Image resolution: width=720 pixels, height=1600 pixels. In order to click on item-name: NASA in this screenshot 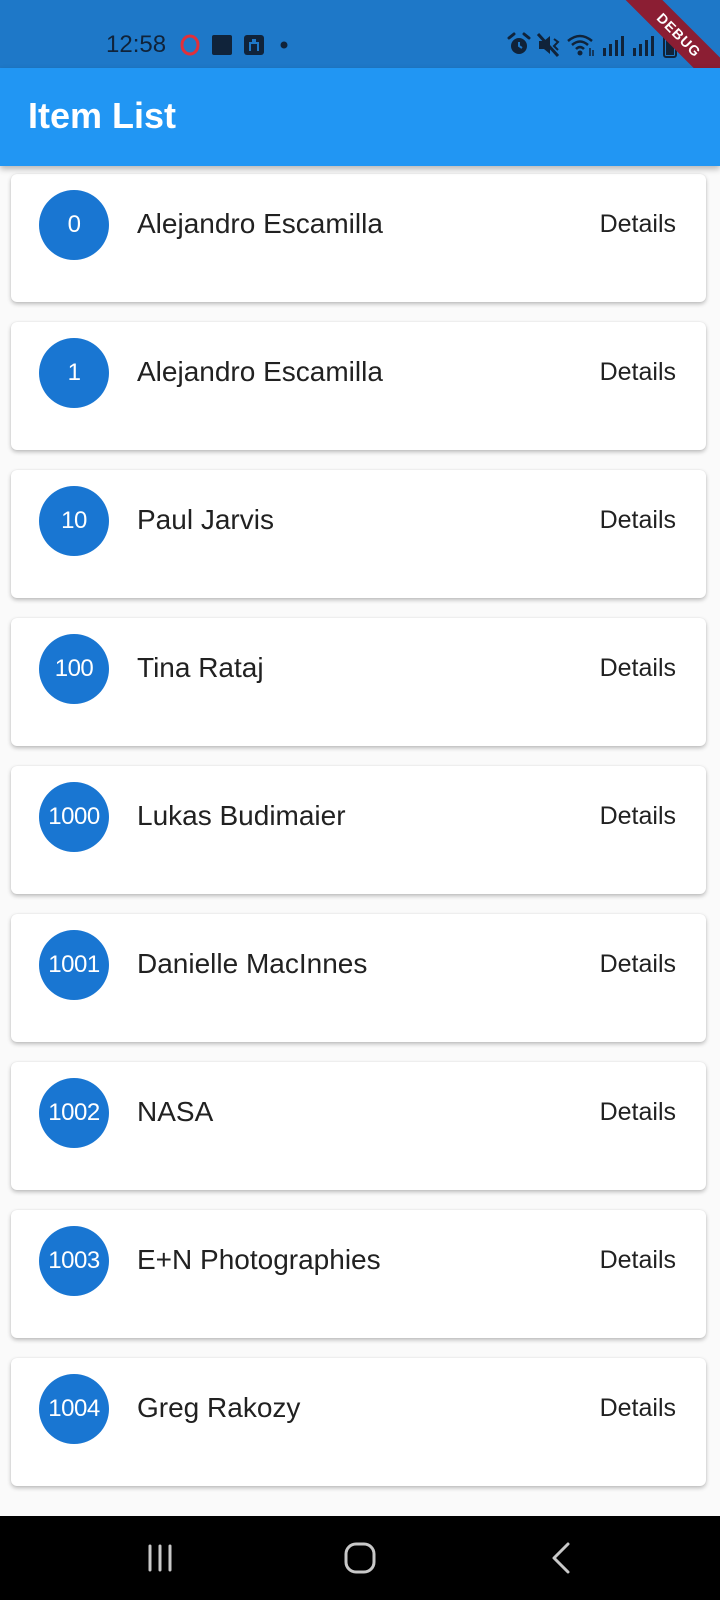, I will do `click(175, 1111)`.